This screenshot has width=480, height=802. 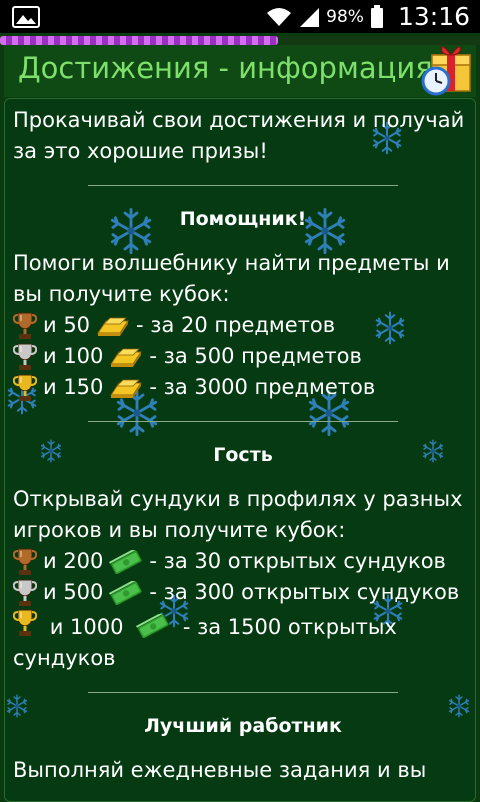 I want to click on gallery-icon, so click(x=26, y=17).